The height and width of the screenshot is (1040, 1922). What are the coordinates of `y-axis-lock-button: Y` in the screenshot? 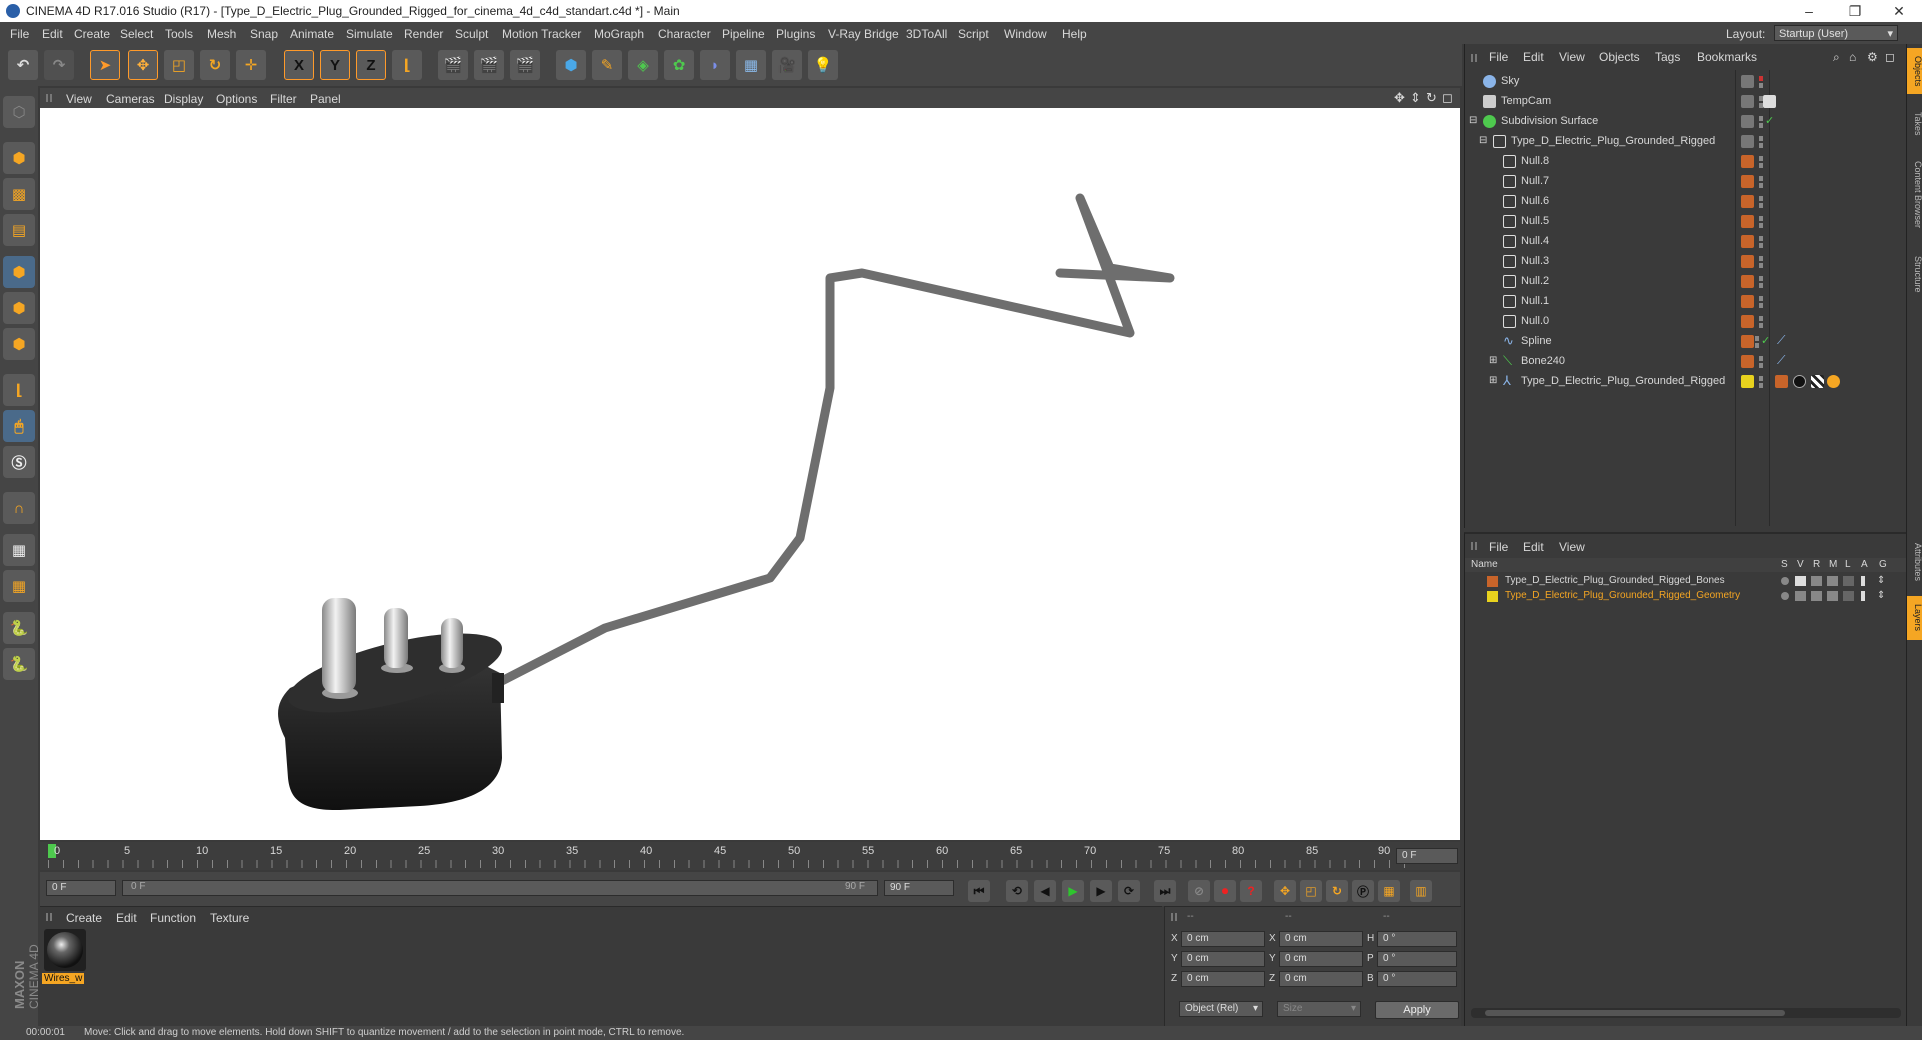 It's located at (335, 65).